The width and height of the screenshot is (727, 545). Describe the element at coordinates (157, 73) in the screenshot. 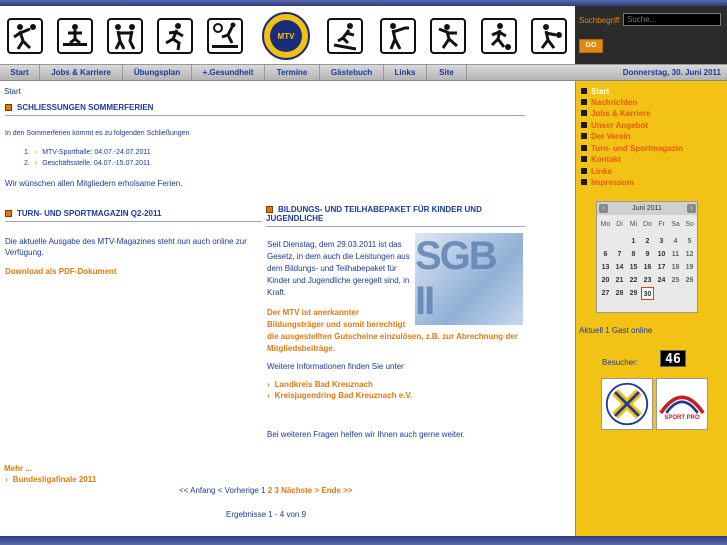

I see `nav-training-plan: Übungsplan` at that location.